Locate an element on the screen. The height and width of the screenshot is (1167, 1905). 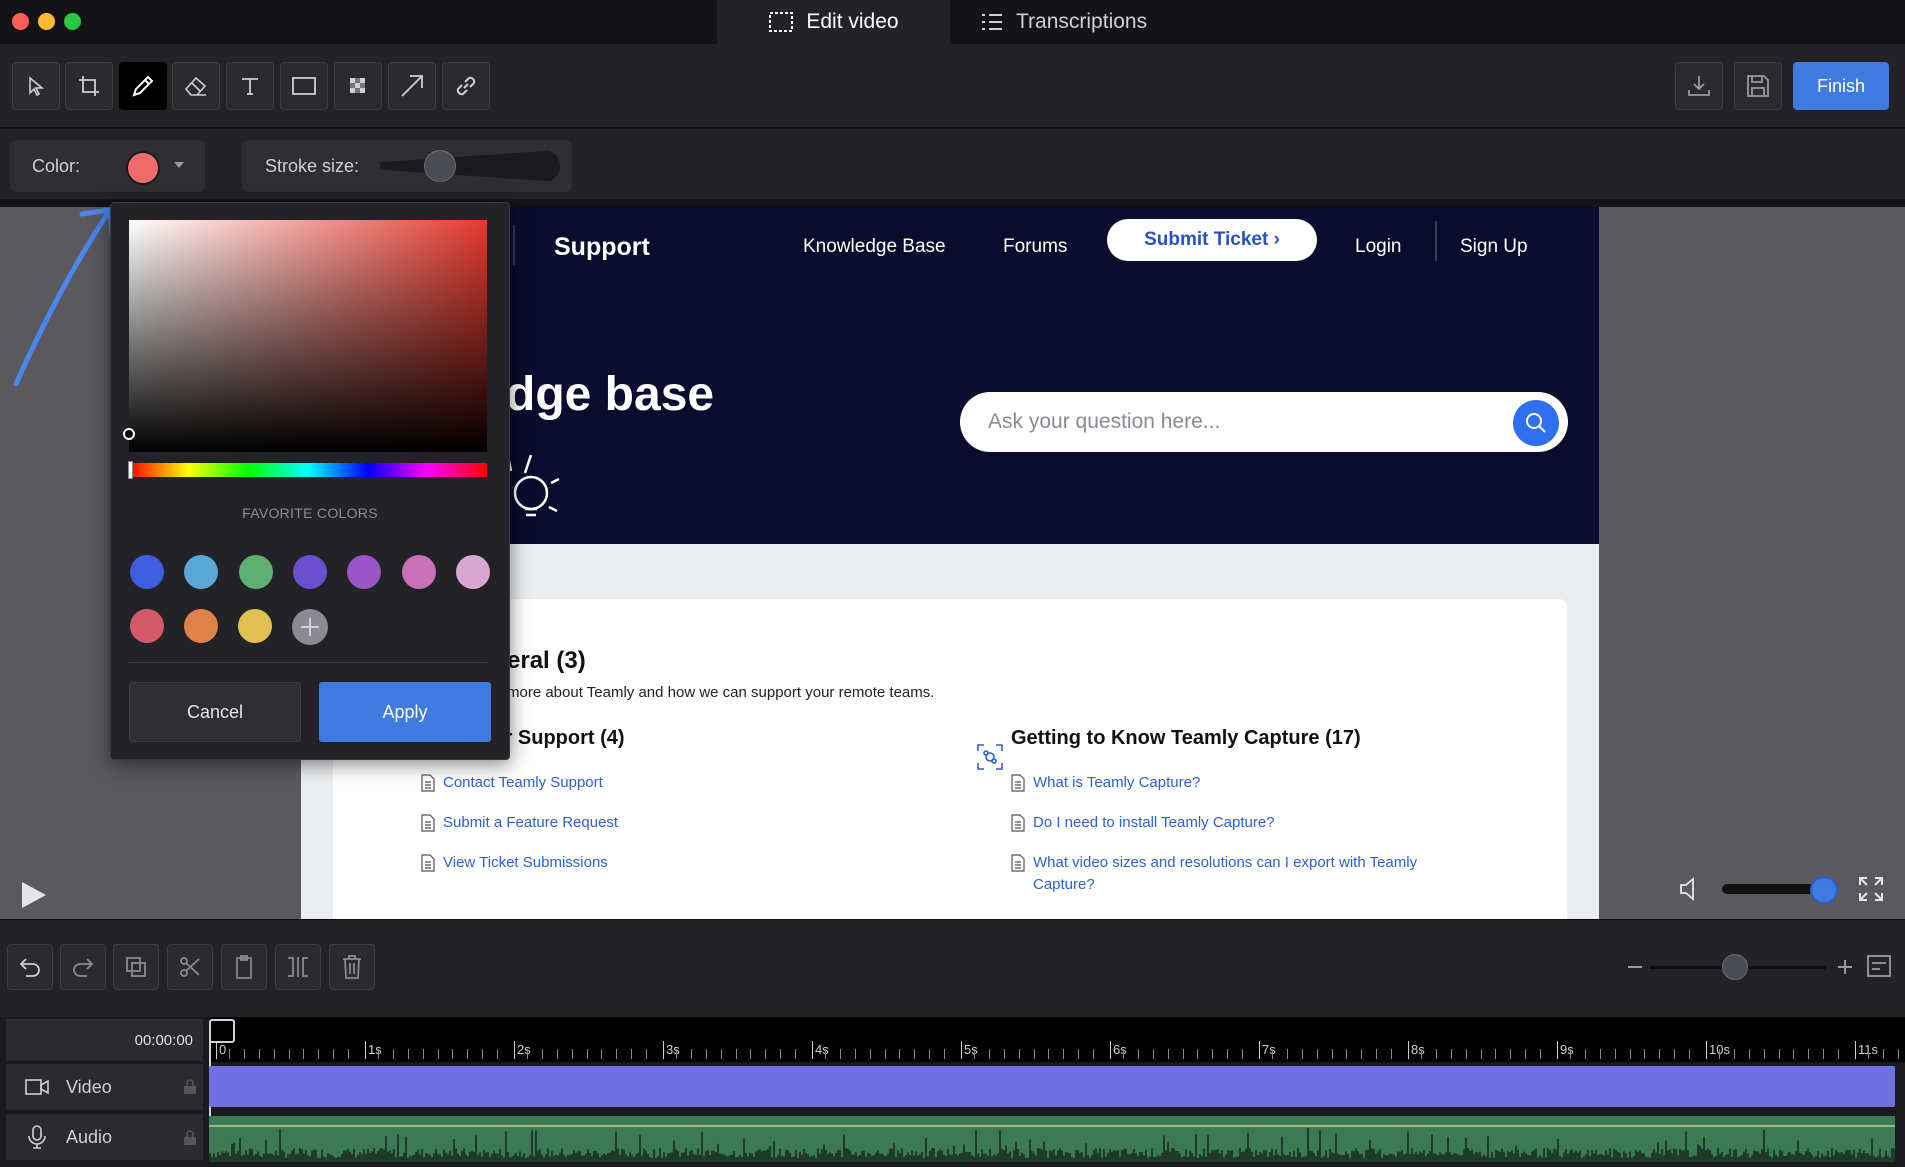
crop-tool-button is located at coordinates (89, 86).